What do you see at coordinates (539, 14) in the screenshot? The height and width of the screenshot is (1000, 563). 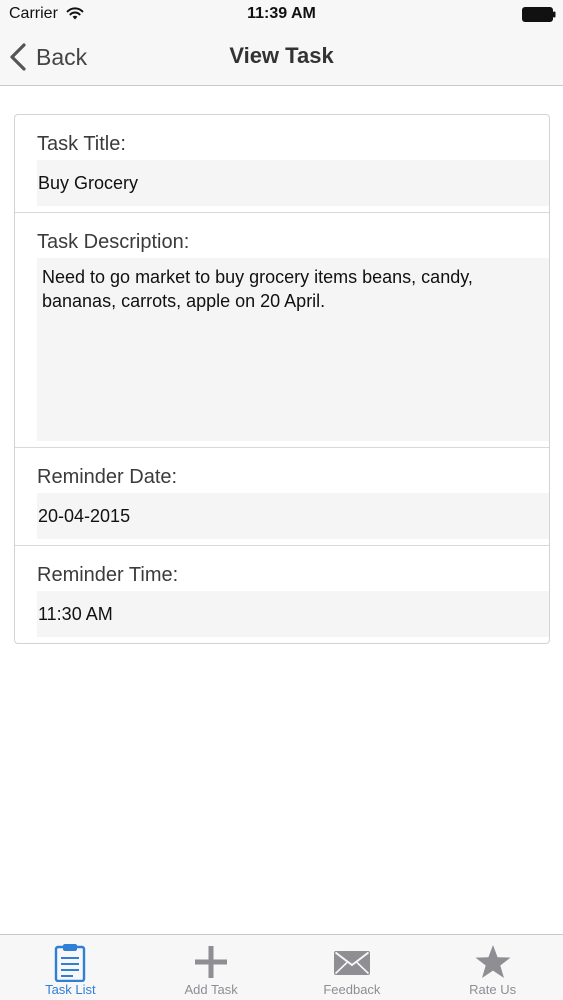 I see `battery-icon` at bounding box center [539, 14].